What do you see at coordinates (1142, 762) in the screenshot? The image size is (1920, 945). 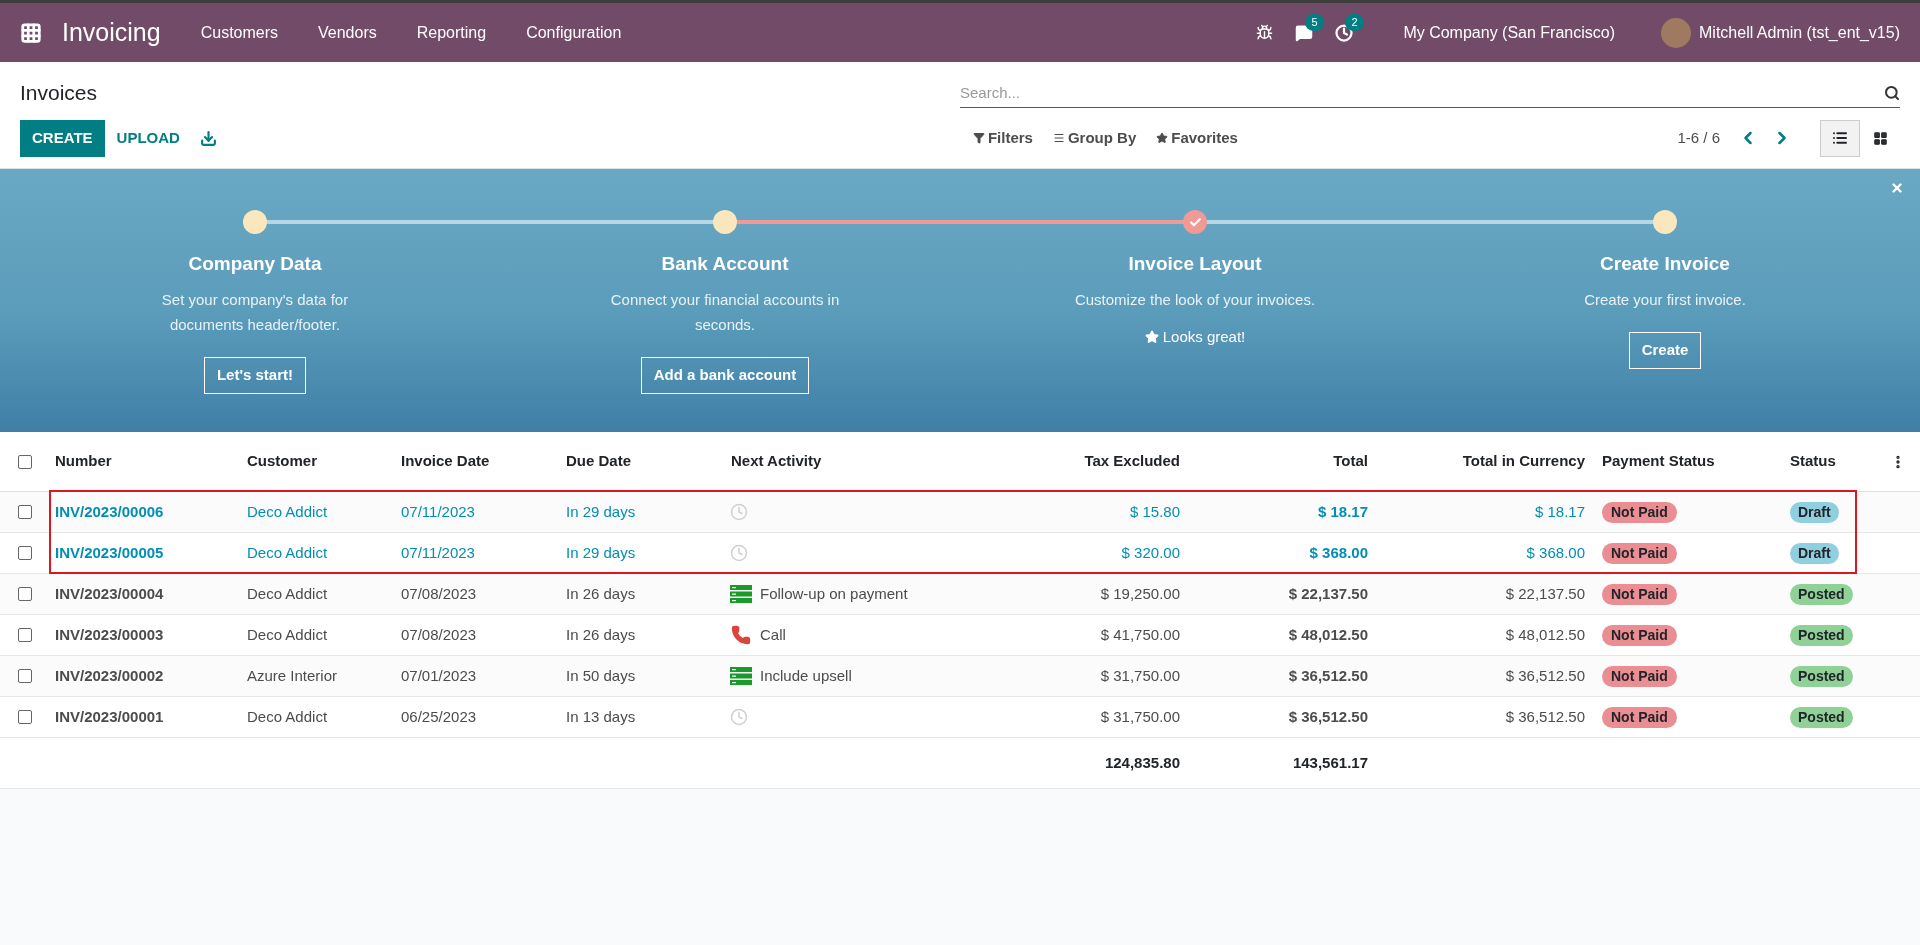 I see `tax-excluded-total: 124,835.80` at bounding box center [1142, 762].